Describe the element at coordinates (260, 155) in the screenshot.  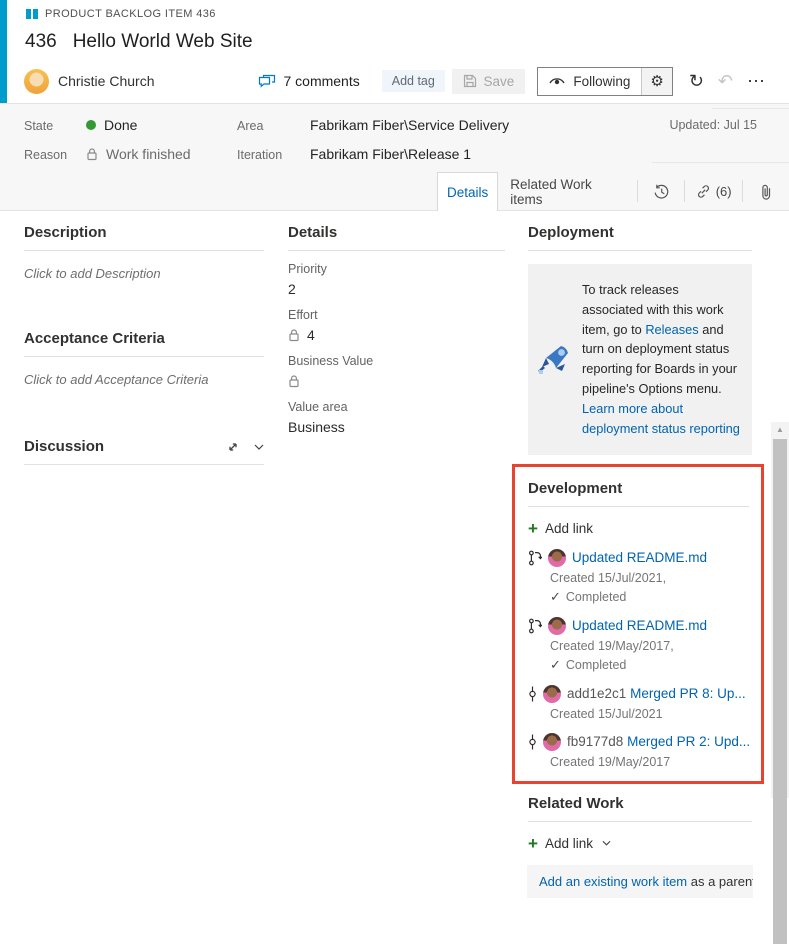
I see `iteration-label: Iteration` at that location.